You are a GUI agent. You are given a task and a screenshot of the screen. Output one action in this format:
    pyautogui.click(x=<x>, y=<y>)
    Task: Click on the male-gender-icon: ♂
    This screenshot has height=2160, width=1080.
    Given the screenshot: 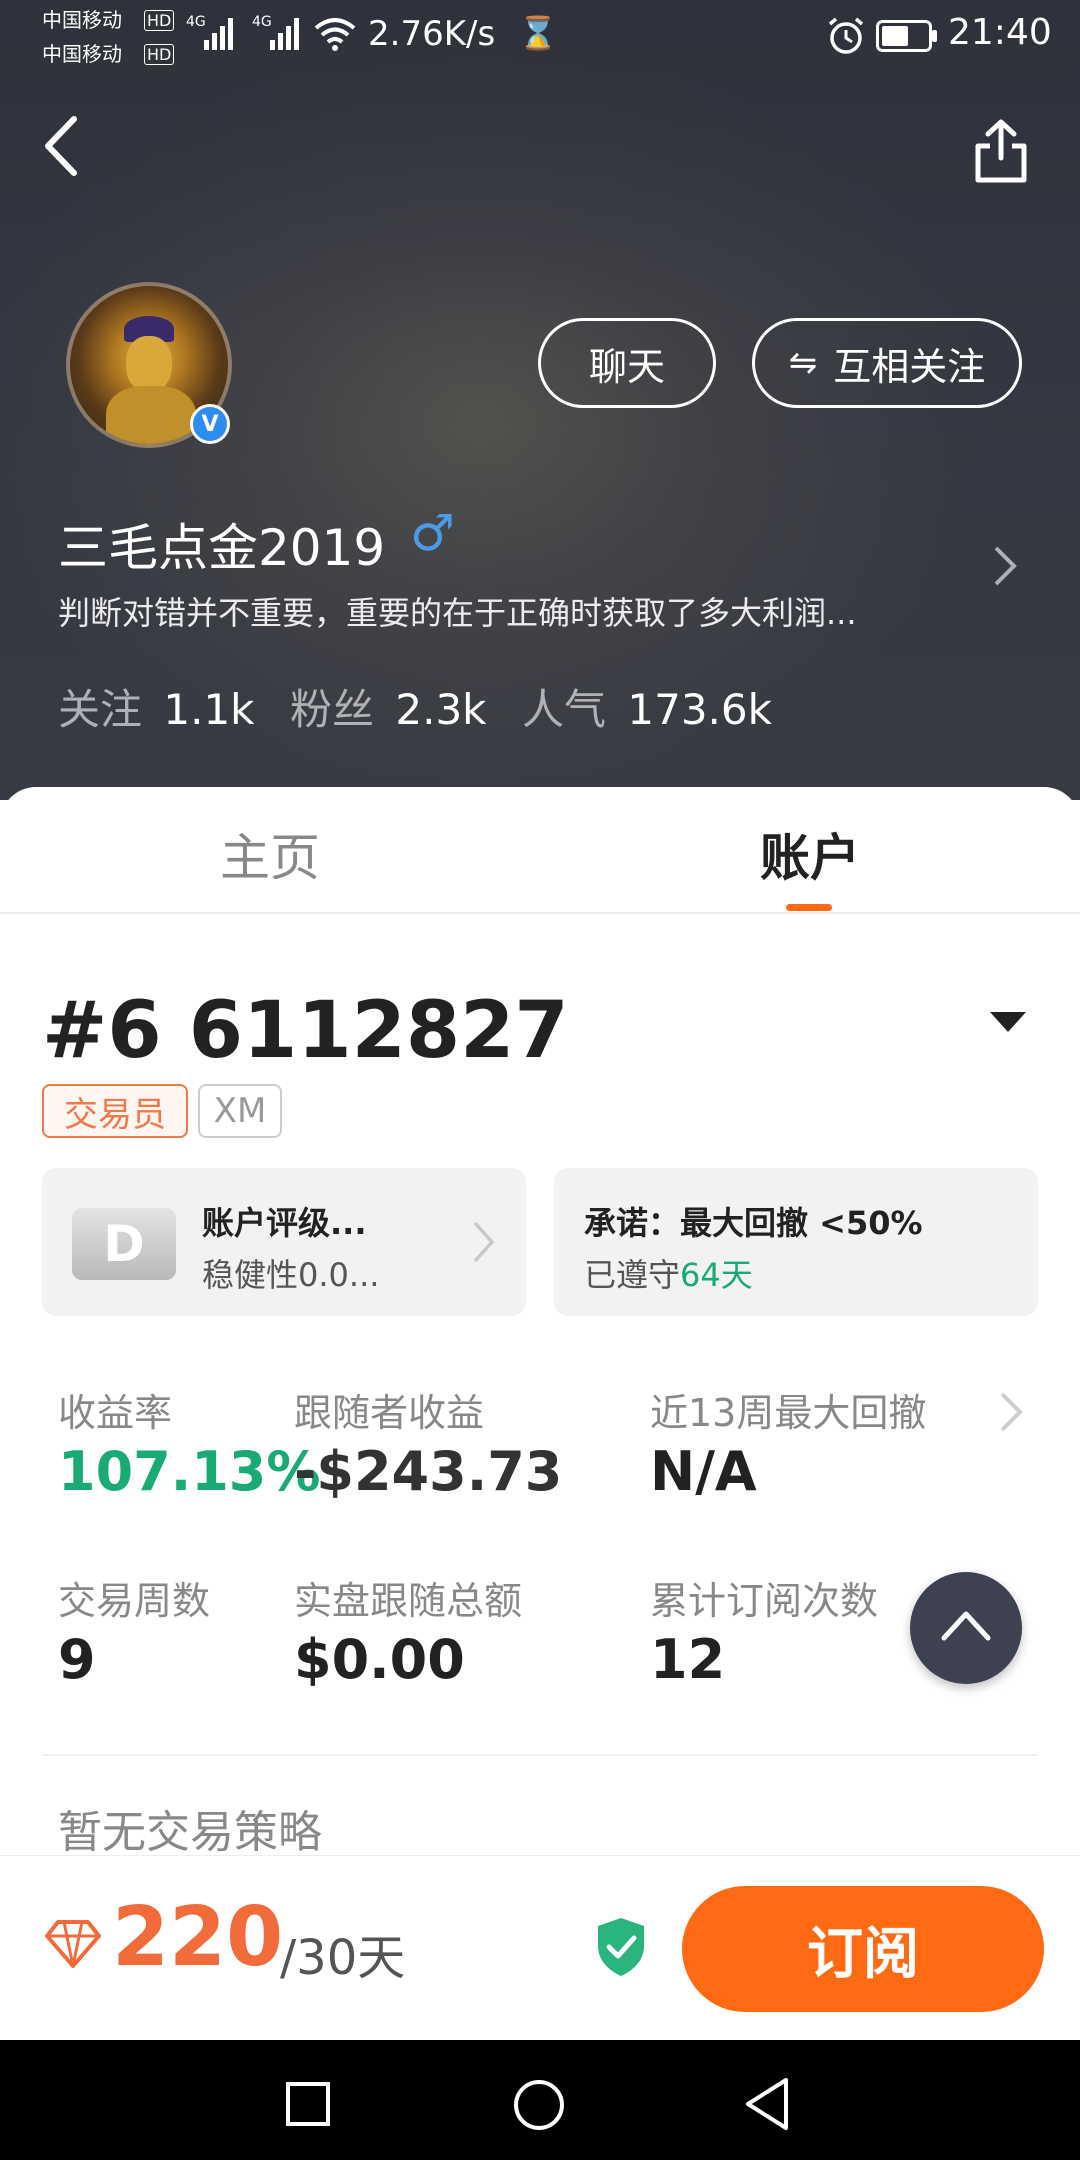 What is the action you would take?
    pyautogui.click(x=432, y=533)
    